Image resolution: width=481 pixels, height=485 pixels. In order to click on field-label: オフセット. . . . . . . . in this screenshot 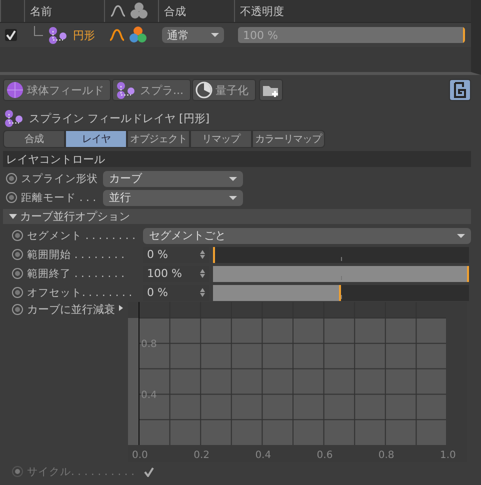, I will do `click(80, 293)`.